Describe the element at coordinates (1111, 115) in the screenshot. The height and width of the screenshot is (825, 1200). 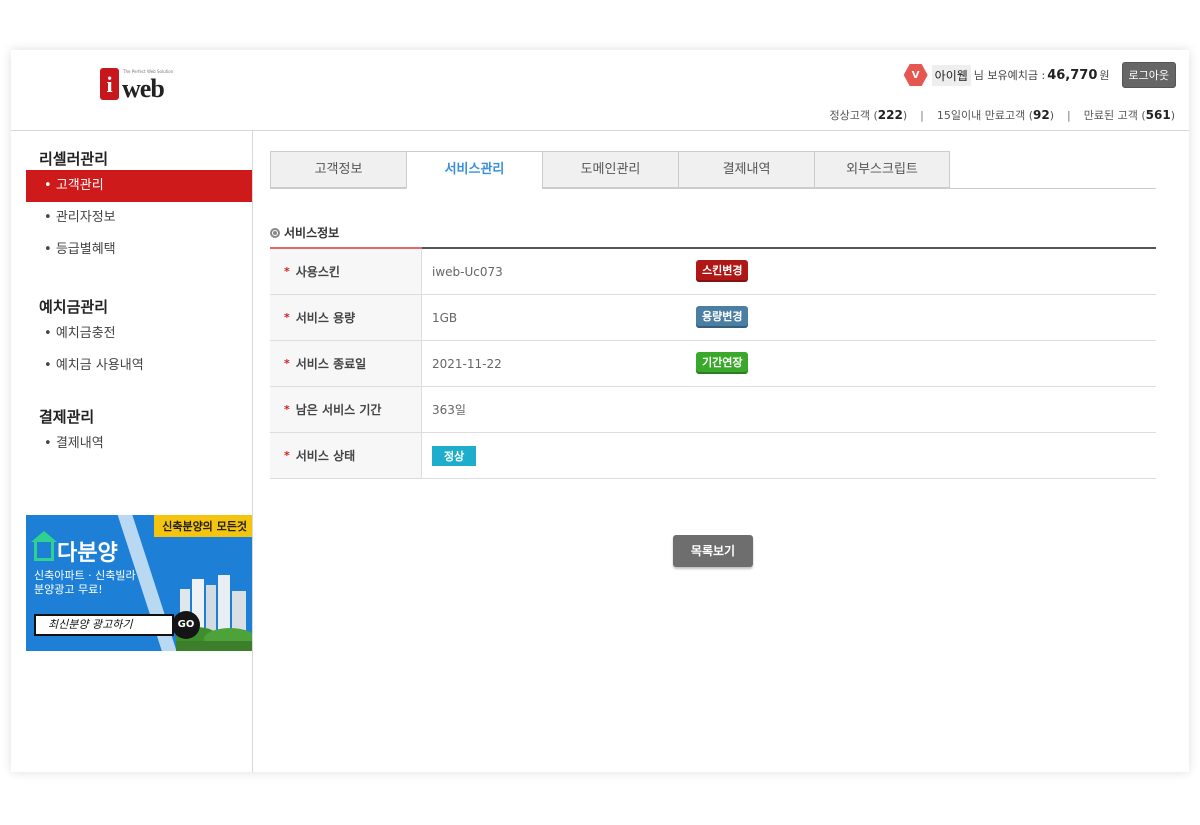
I see `stat-expired-label: 만료된 고객` at that location.